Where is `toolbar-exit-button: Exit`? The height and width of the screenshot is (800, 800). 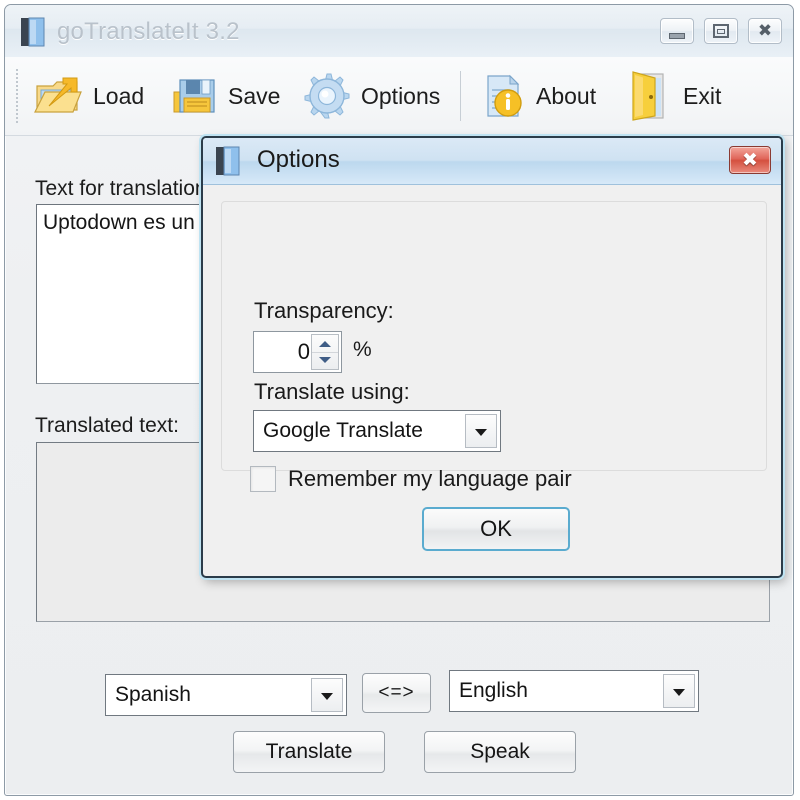 toolbar-exit-button: Exit is located at coordinates (672, 96).